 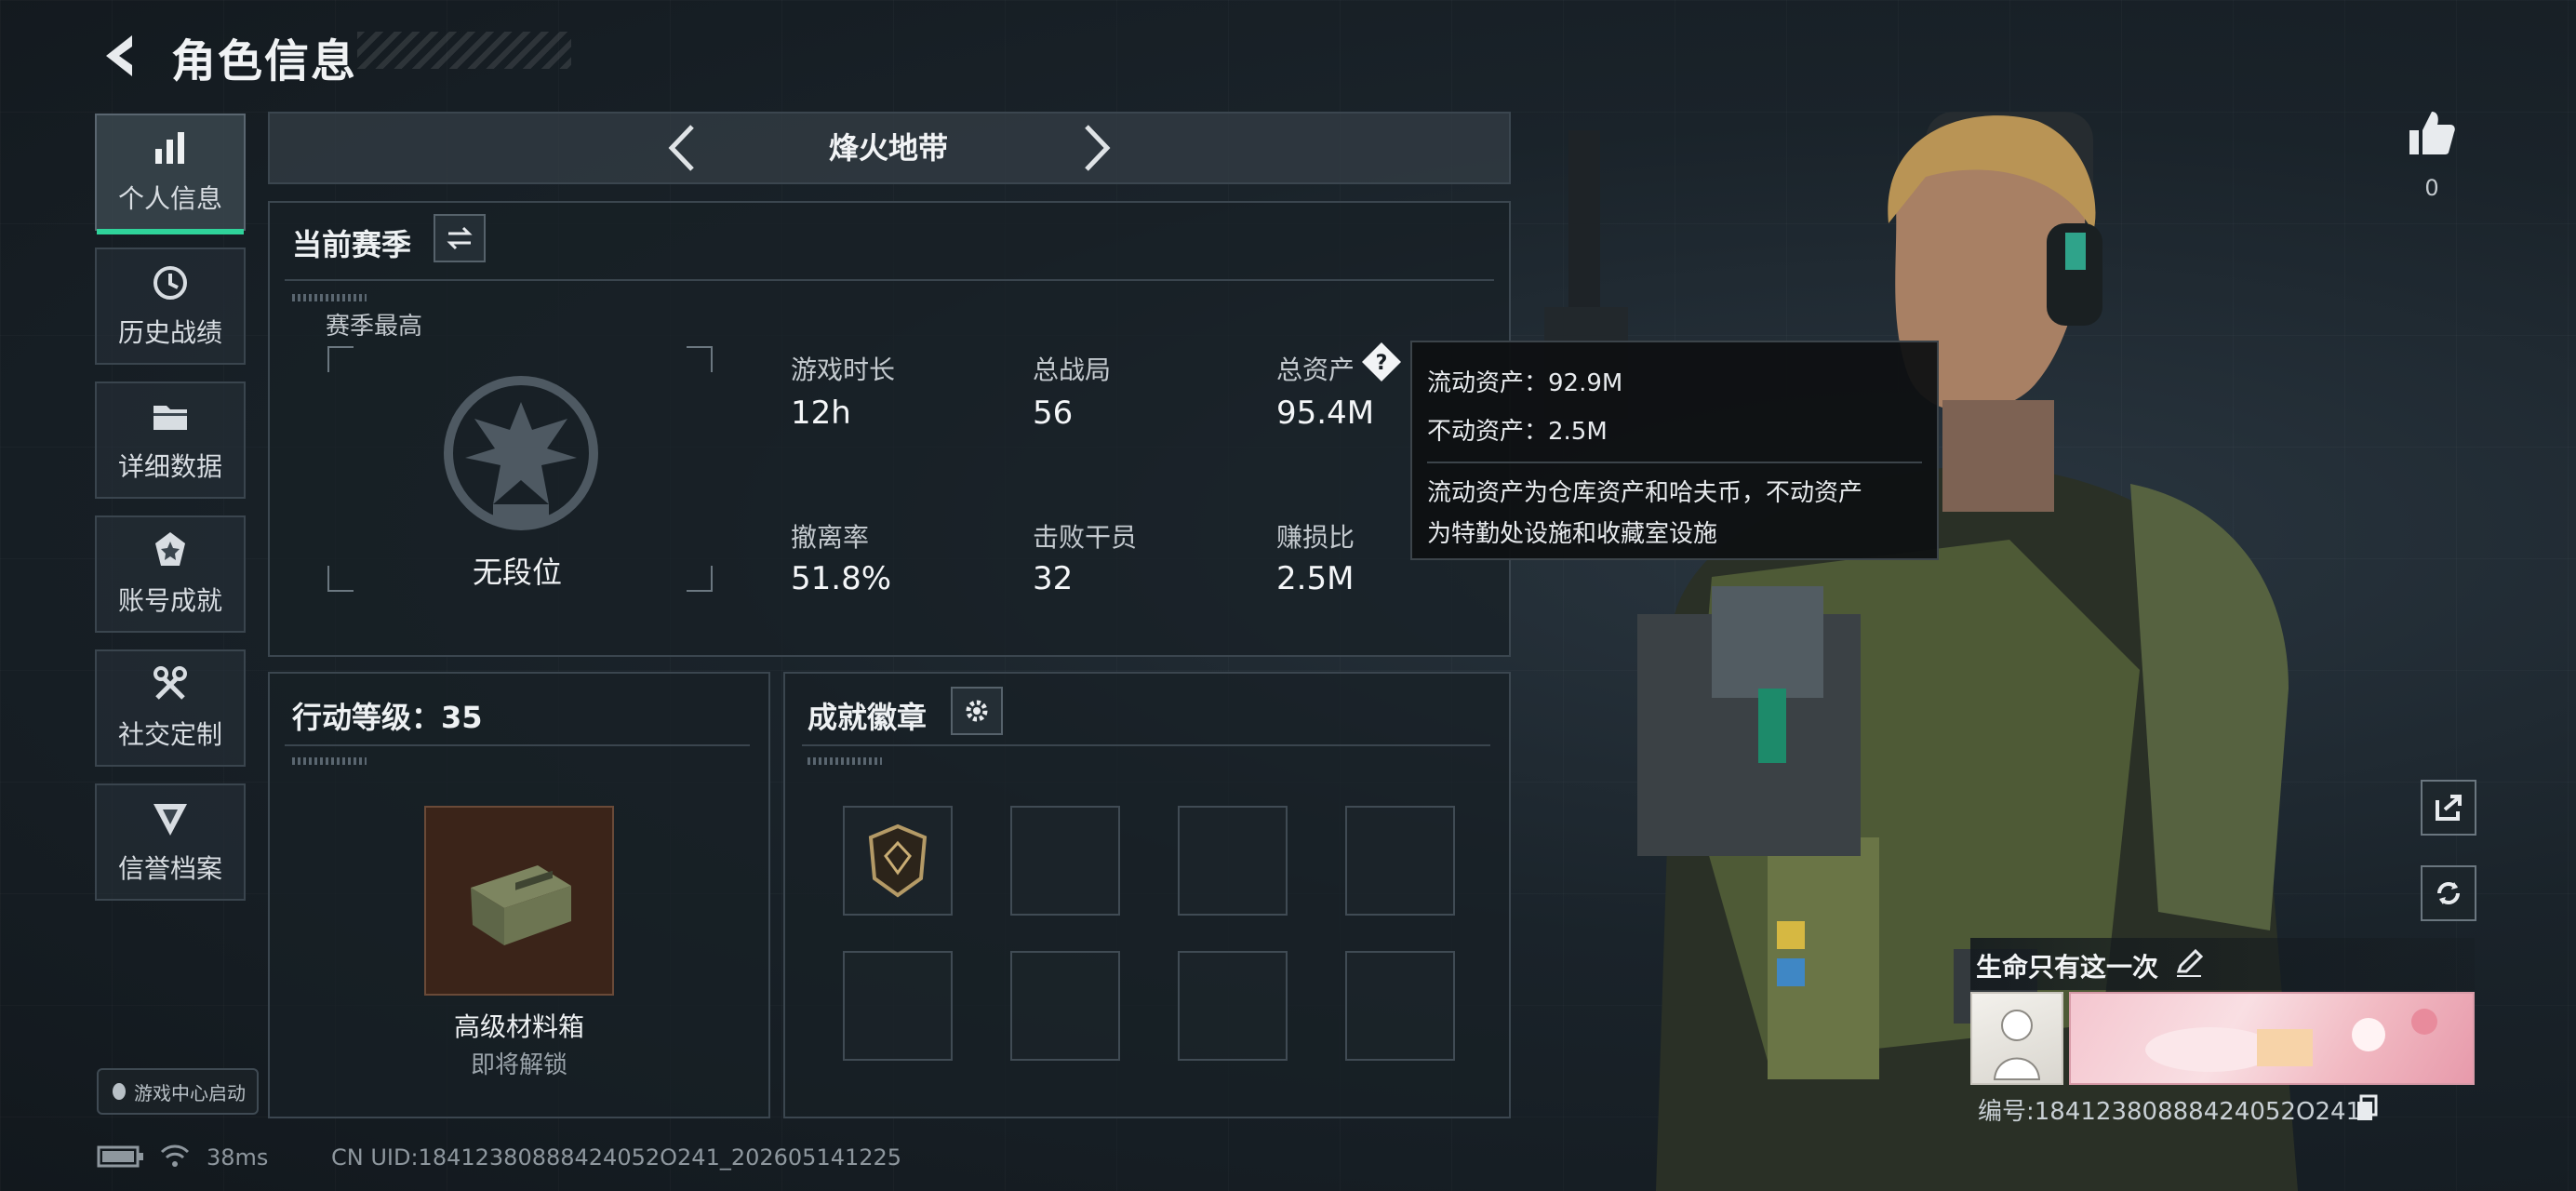 I want to click on card-id: 编号:18412380888424052O241, so click(x=2170, y=1112).